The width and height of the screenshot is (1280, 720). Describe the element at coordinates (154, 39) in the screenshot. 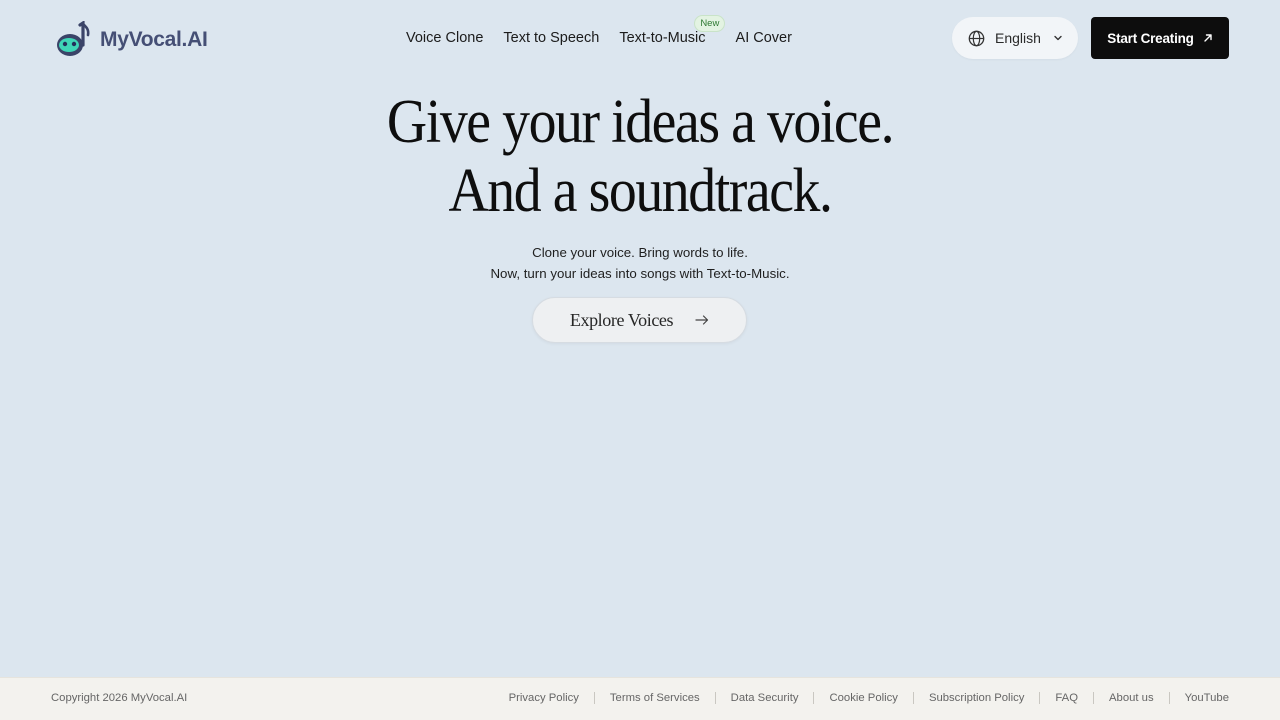

I see `logo-text: MyVocal.AI` at that location.